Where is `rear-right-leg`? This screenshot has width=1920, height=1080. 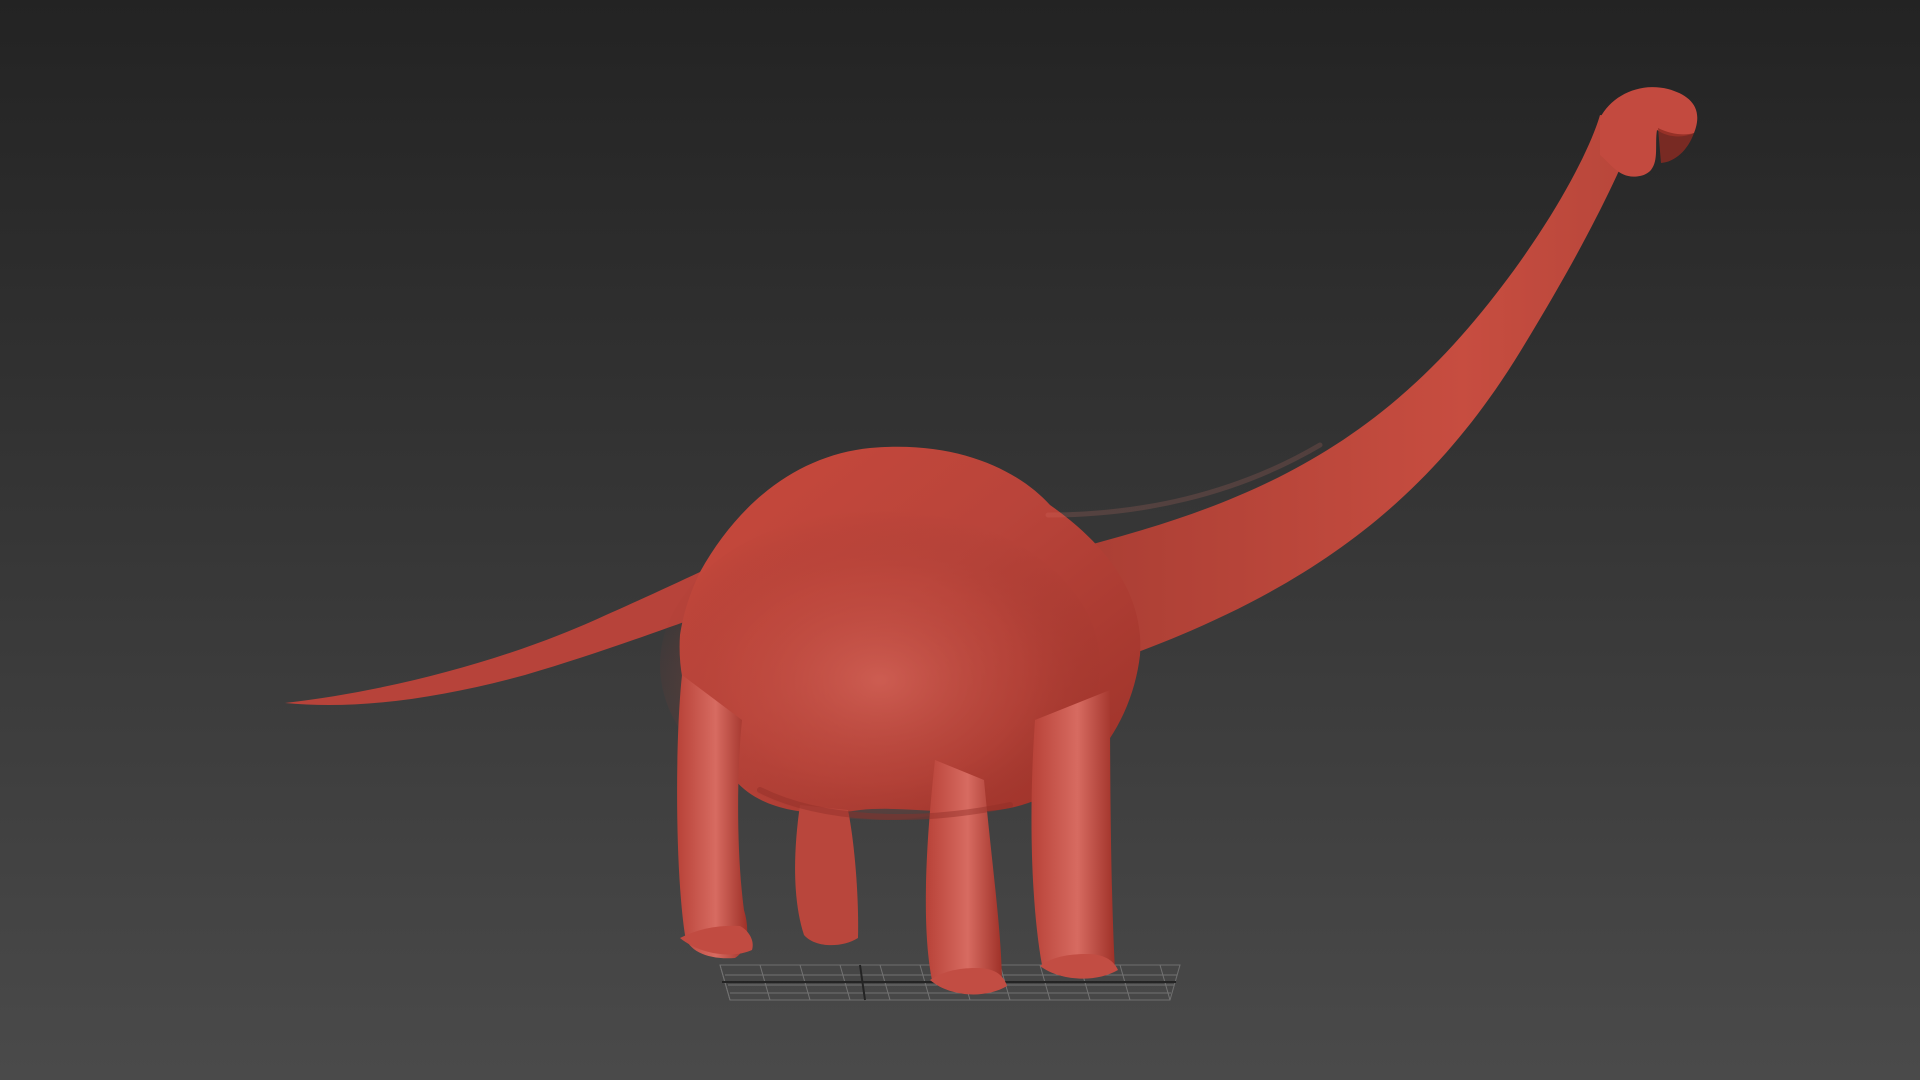
rear-right-leg is located at coordinates (827, 875).